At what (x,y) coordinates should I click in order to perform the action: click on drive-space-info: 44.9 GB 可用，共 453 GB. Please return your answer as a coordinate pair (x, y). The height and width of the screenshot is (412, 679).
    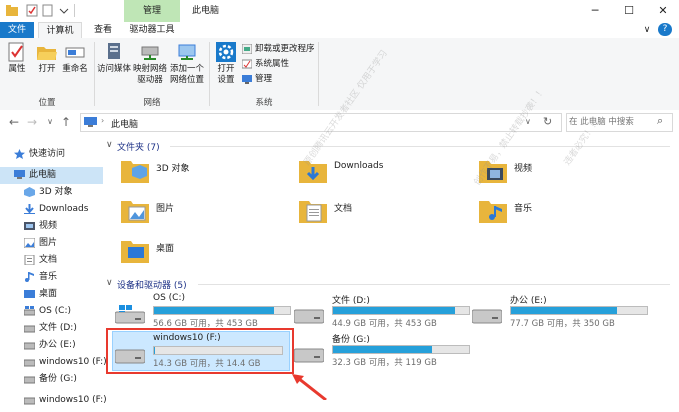
    Looking at the image, I should click on (384, 324).